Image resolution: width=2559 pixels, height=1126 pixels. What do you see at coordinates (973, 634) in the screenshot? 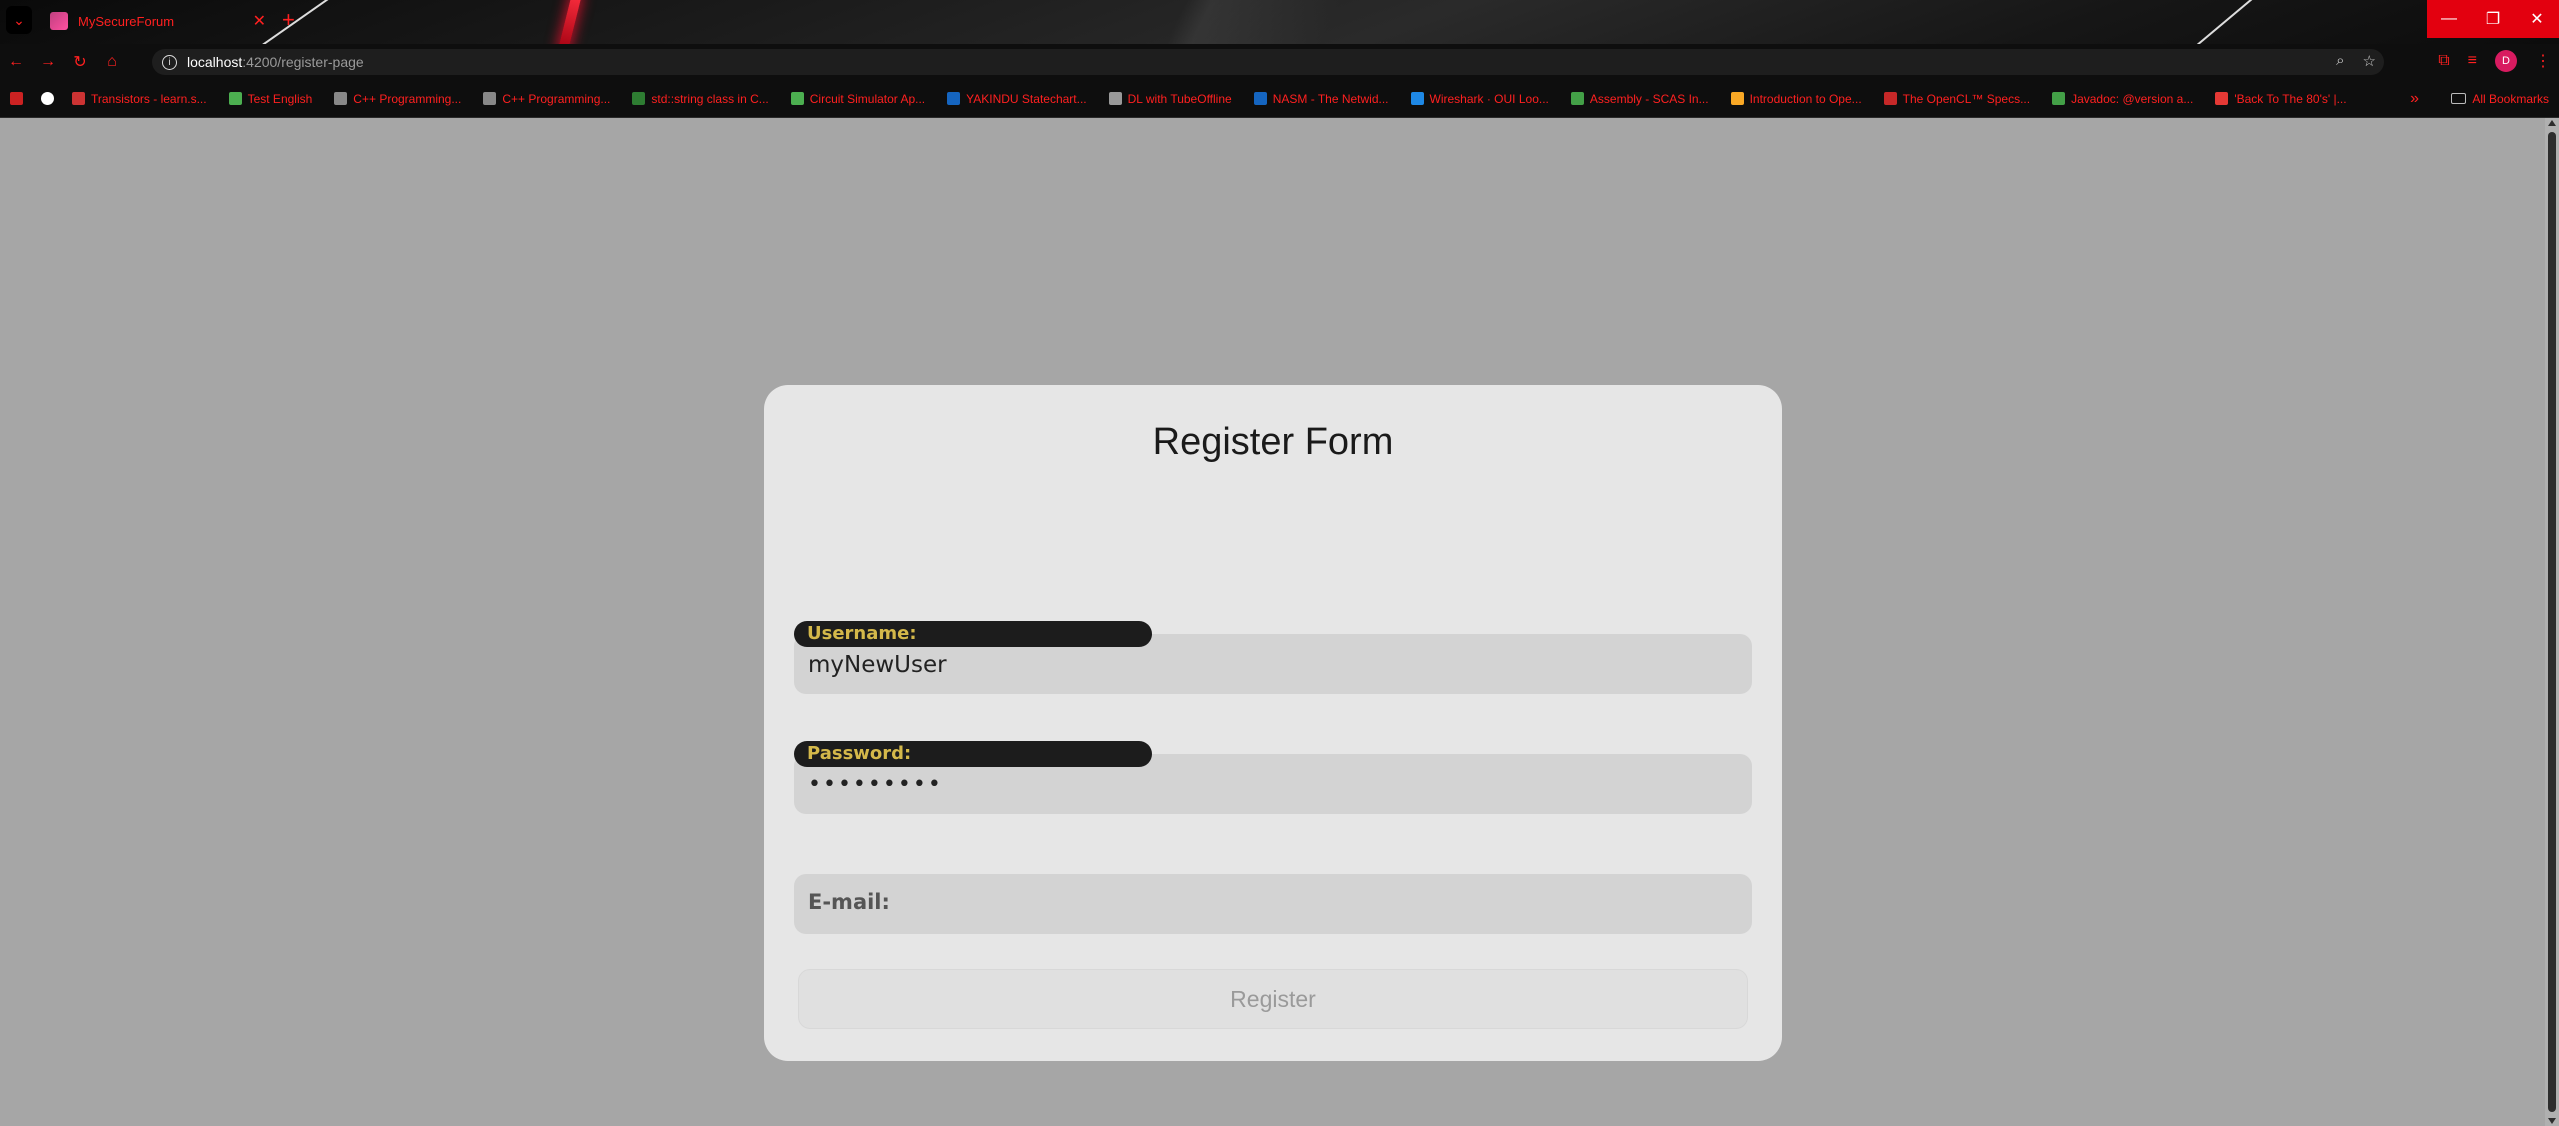
I see `username-label: Username:` at bounding box center [973, 634].